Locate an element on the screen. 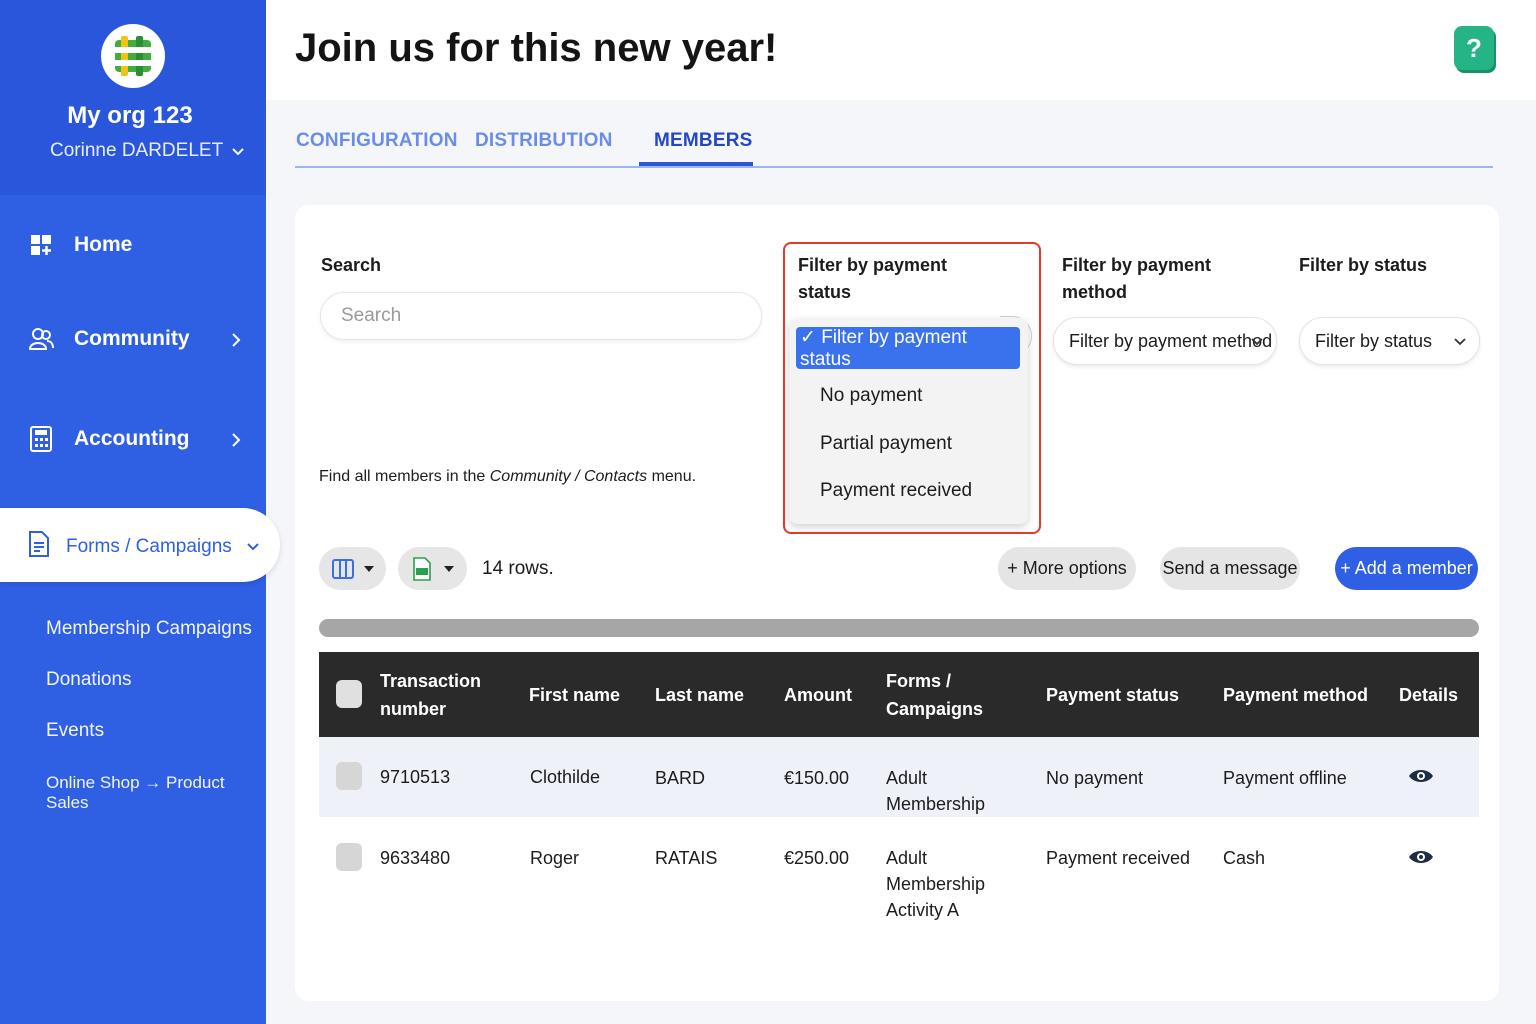 The width and height of the screenshot is (1536, 1024). more-options-button: + More options is located at coordinates (1067, 568).